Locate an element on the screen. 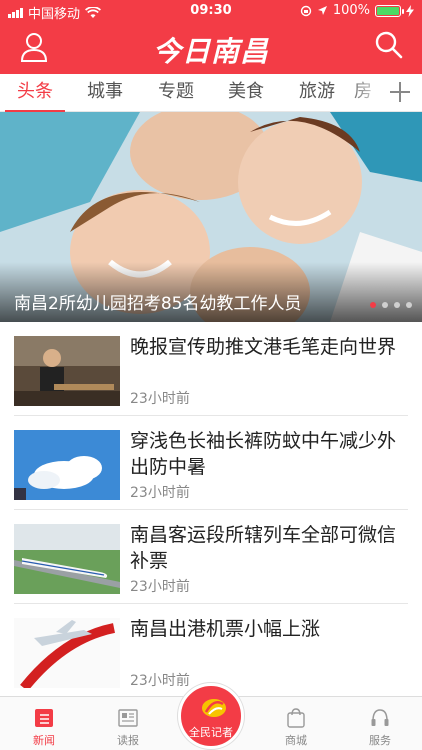 The width and height of the screenshot is (422, 750). newspaper-icon is located at coordinates (128, 718).